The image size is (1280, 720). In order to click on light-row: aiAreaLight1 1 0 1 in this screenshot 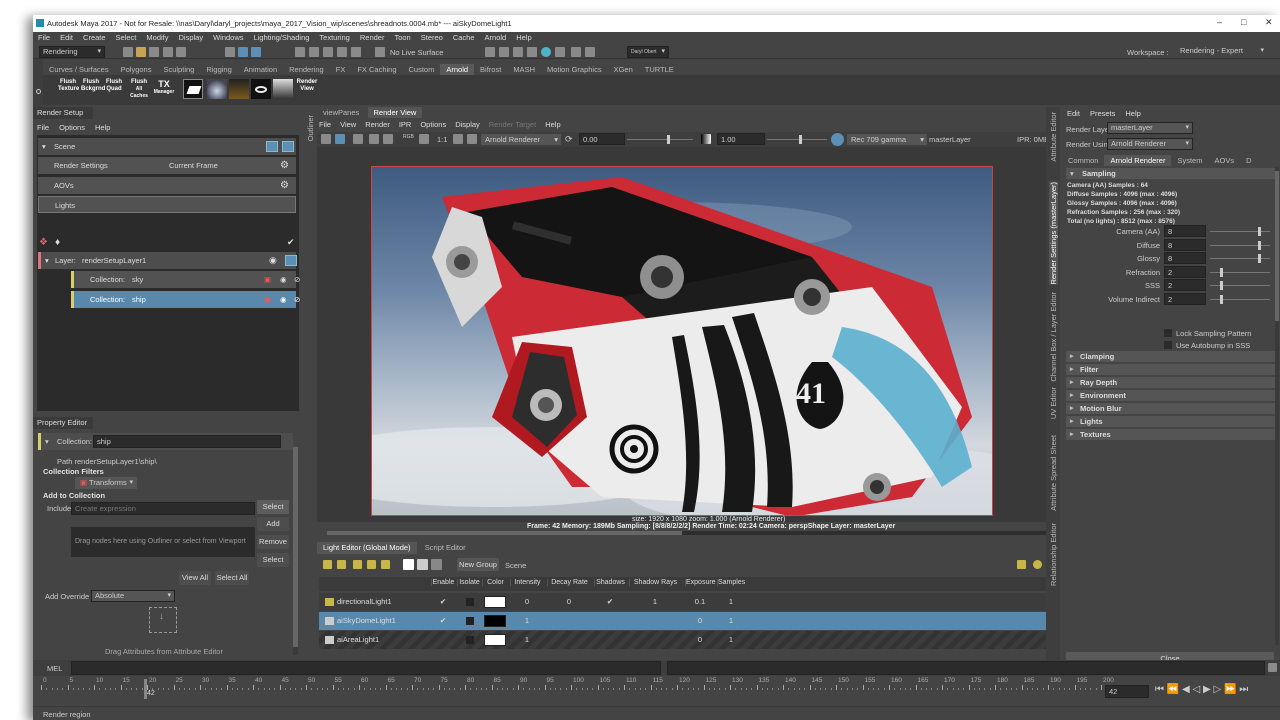, I will do `click(687, 640)`.